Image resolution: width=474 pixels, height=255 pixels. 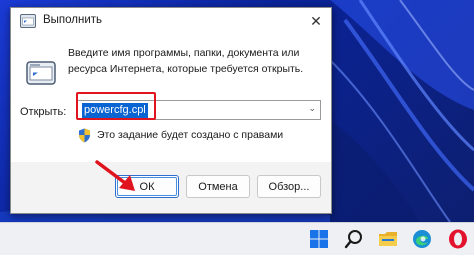 I want to click on annotation-arrow-icon, so click(x=115, y=175).